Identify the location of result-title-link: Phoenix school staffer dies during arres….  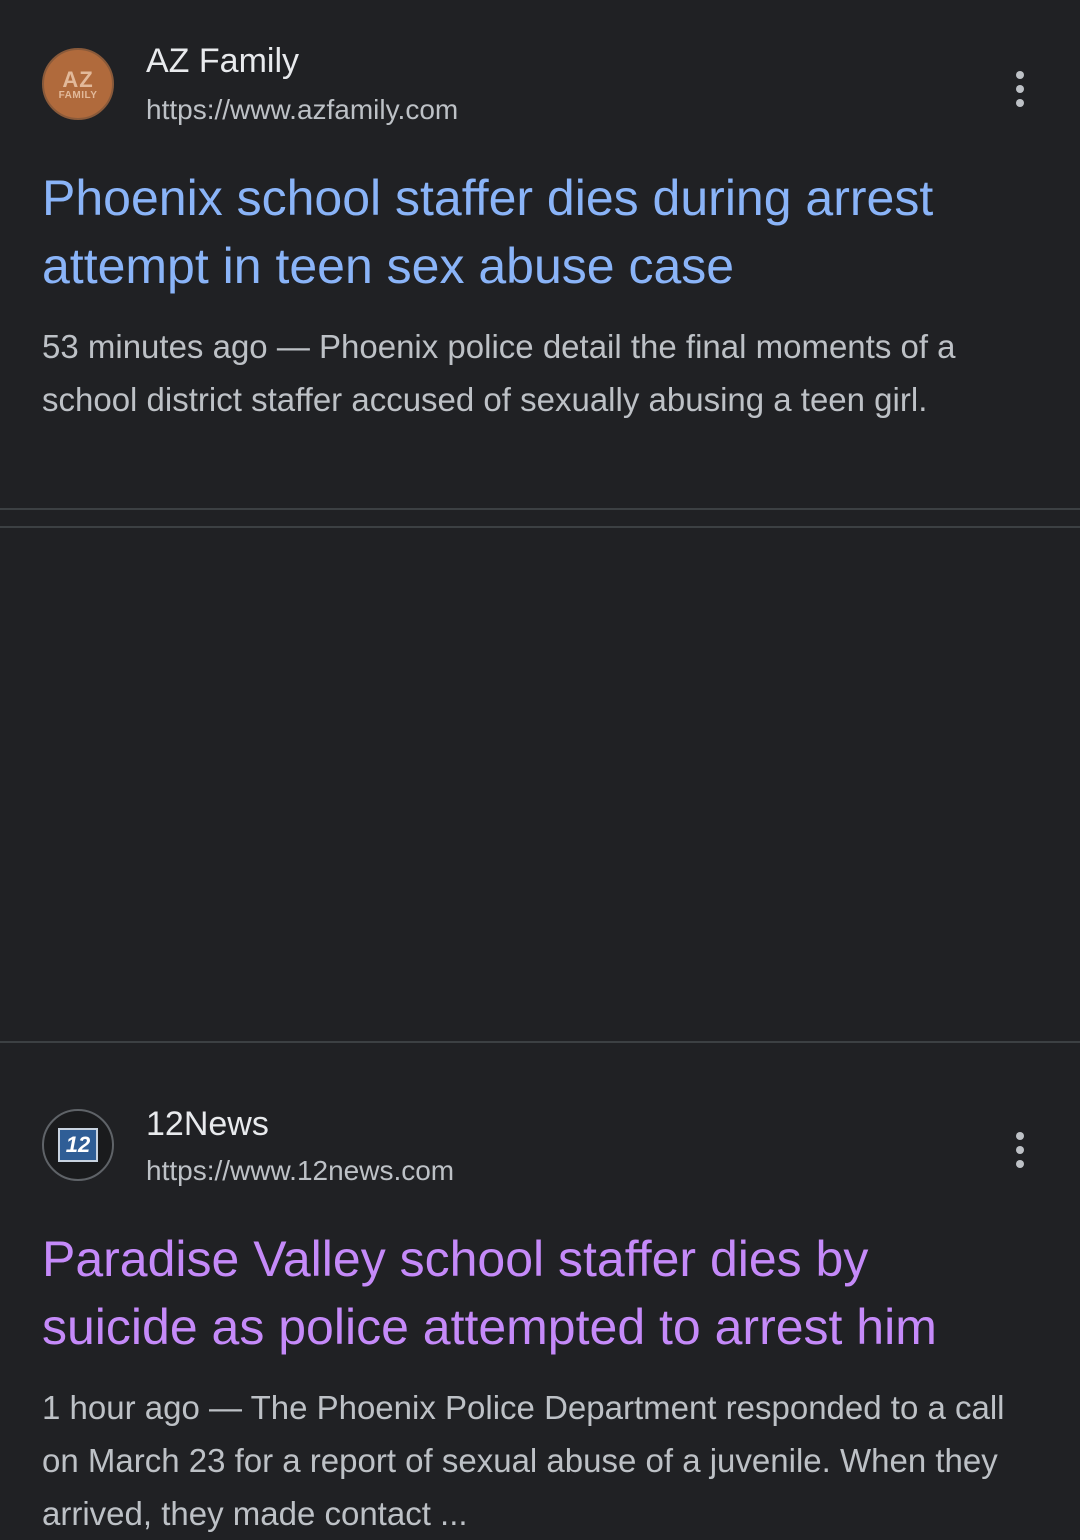
(537, 232).